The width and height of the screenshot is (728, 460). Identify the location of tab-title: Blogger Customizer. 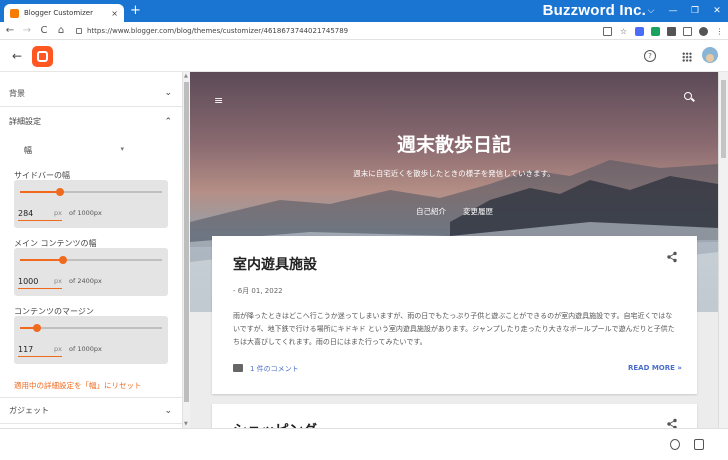
(58, 13).